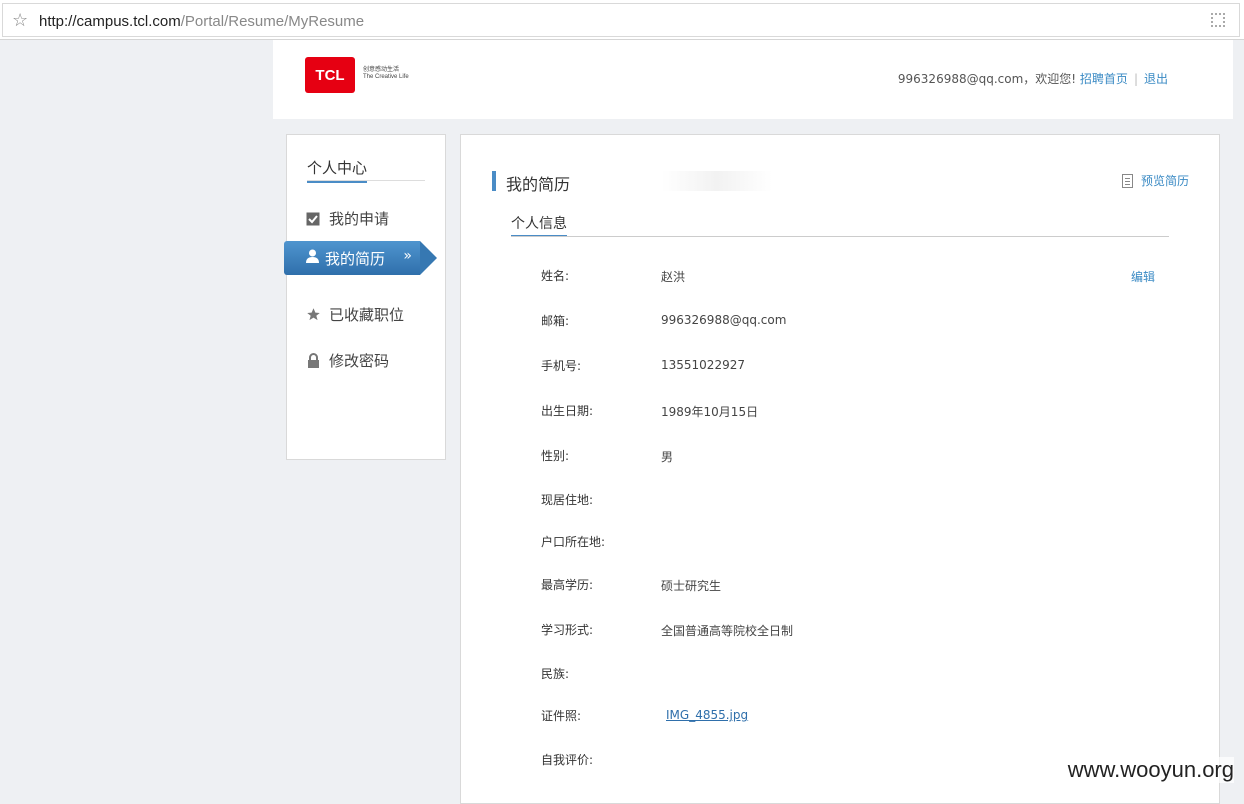 This screenshot has height=804, width=1244. Describe the element at coordinates (561, 715) in the screenshot. I see `field-label: 证件照:` at that location.